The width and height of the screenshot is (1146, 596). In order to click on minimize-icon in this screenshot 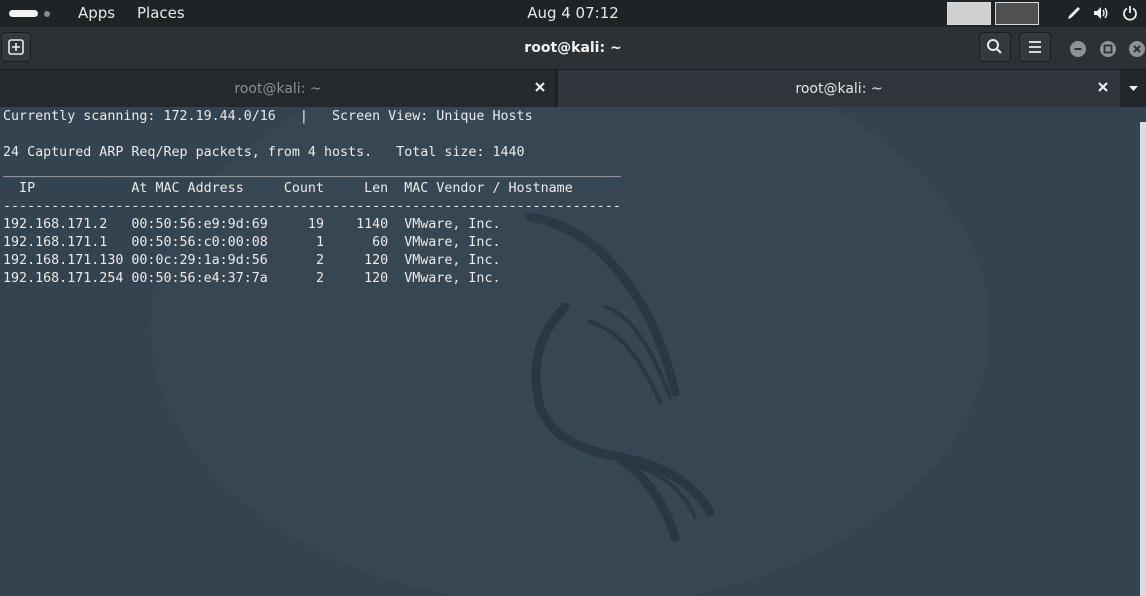, I will do `click(1078, 49)`.